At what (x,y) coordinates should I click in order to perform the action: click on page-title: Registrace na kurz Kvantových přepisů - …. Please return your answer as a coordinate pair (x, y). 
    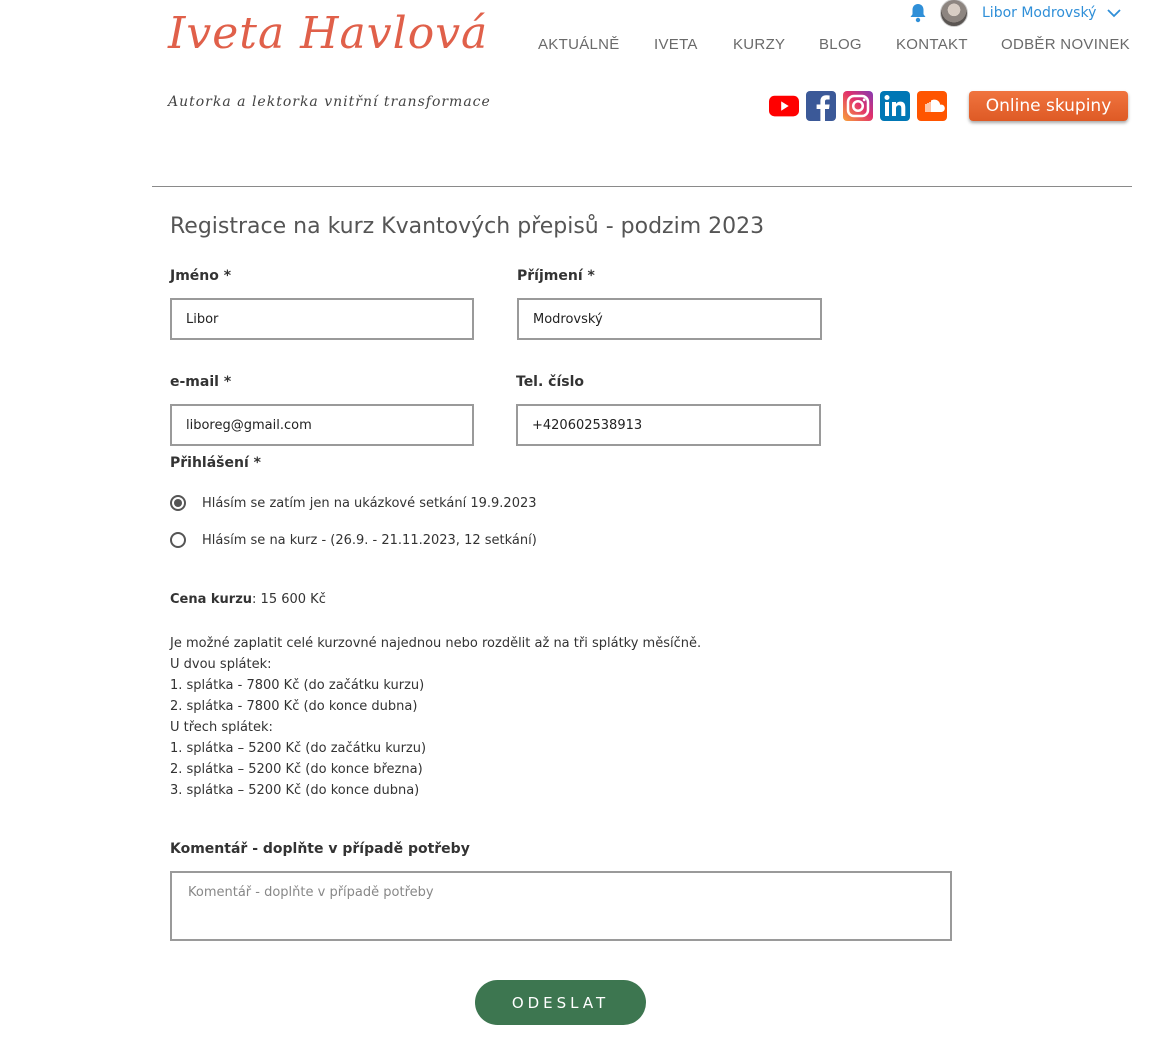
    Looking at the image, I should click on (467, 226).